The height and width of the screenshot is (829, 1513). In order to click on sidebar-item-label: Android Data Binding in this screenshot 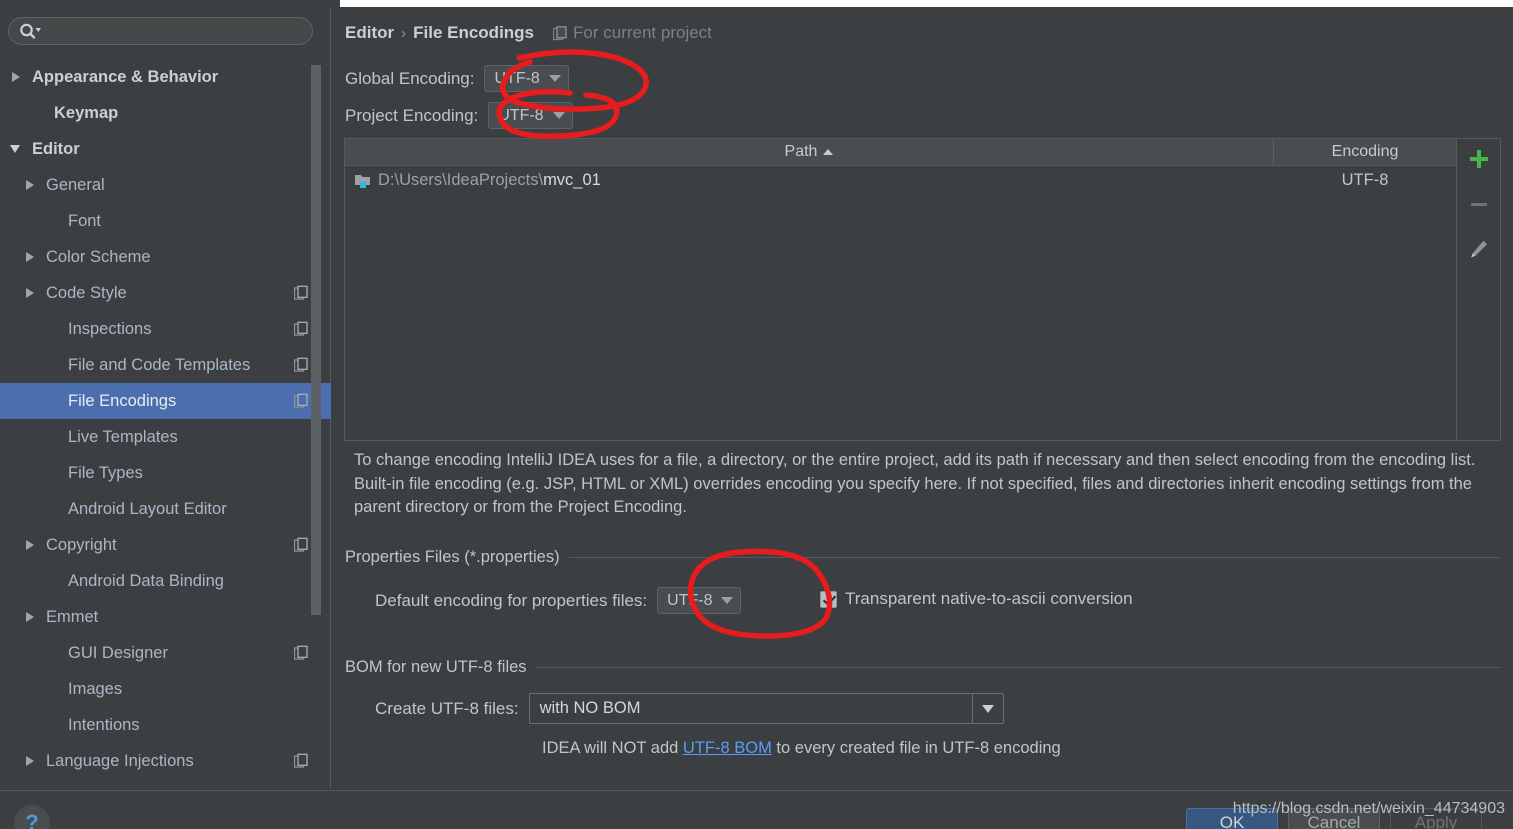, I will do `click(146, 580)`.